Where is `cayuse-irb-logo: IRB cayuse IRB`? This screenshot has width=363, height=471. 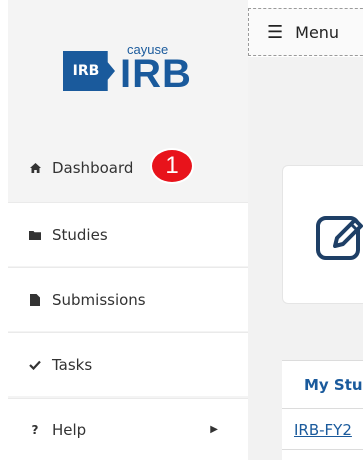
cayuse-irb-logo: IRB cayuse IRB is located at coordinates (133, 72).